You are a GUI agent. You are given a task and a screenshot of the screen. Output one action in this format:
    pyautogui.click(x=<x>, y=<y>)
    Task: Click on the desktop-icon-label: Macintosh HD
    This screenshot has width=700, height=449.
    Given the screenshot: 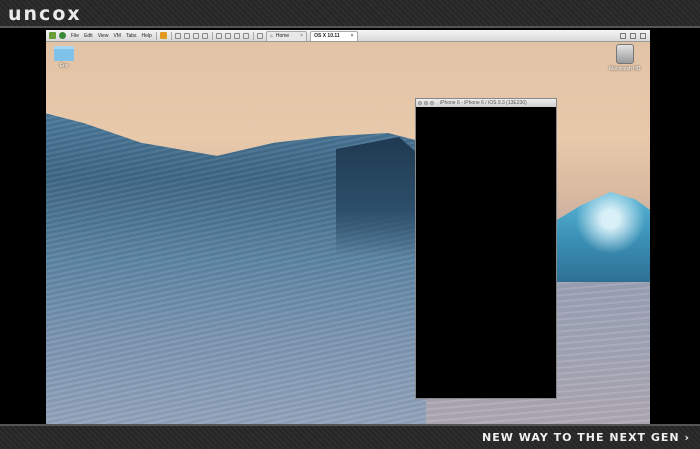 What is the action you would take?
    pyautogui.click(x=625, y=69)
    